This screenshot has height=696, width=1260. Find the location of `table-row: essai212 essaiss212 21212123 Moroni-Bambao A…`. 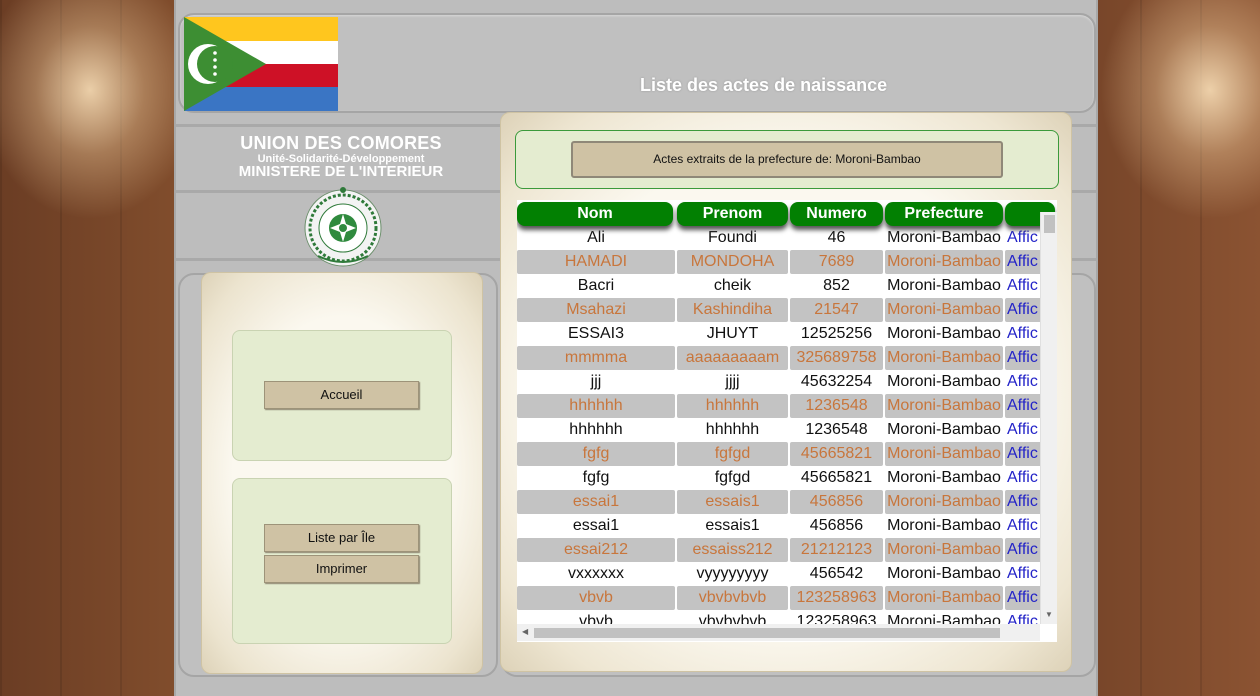

table-row: essai212 essaiss212 21212123 Moroni-Bambao A… is located at coordinates (781, 550).